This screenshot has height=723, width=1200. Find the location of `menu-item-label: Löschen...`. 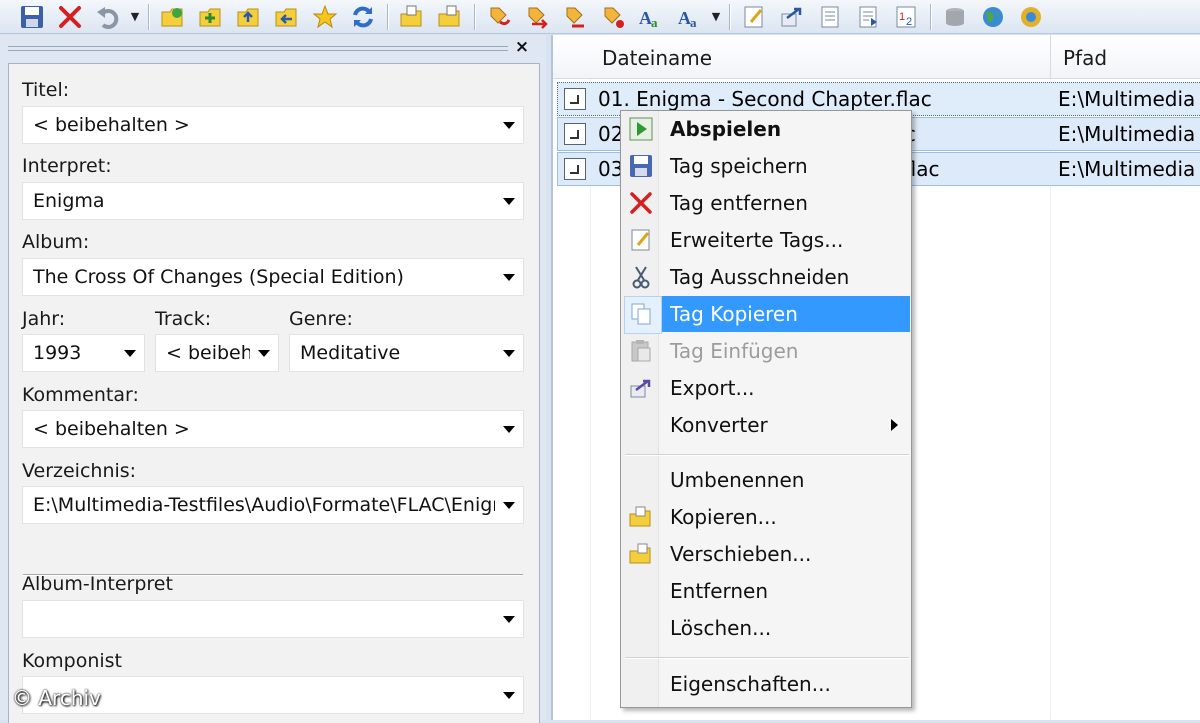

menu-item-label: Löschen... is located at coordinates (721, 628).